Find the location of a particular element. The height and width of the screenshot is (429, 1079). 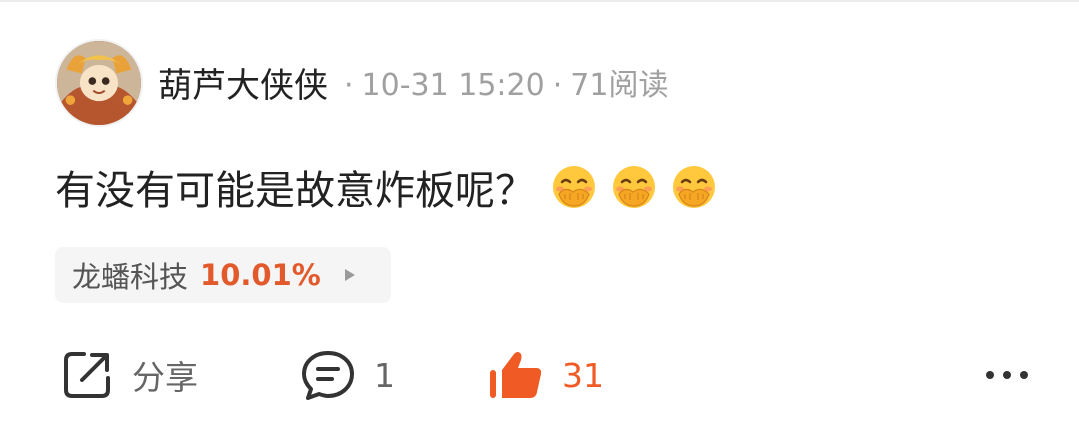

username: 葫芦大侠侠 is located at coordinates (243, 82).